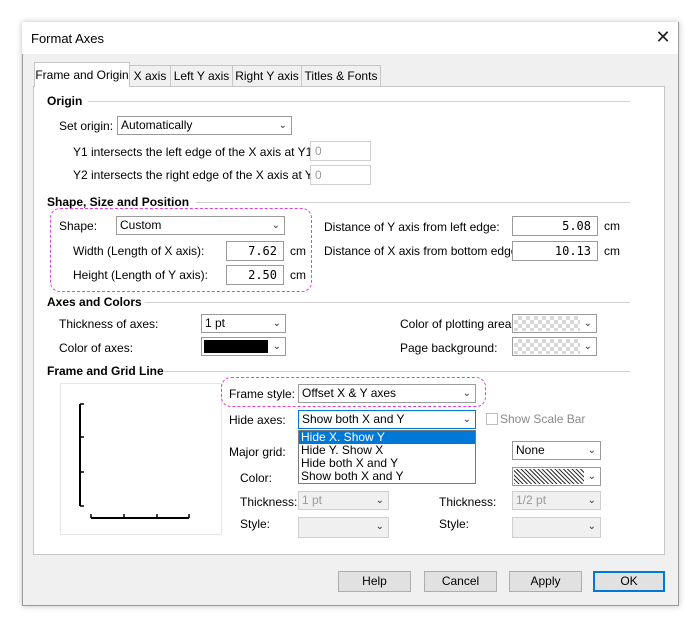 Image resolution: width=700 pixels, height=623 pixels. What do you see at coordinates (612, 226) in the screenshot?
I see `dist-y-unit: cm` at bounding box center [612, 226].